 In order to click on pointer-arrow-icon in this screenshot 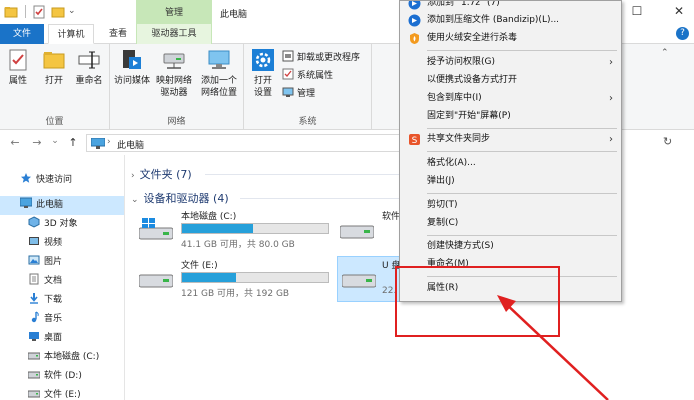, I will do `click(553, 347)`.